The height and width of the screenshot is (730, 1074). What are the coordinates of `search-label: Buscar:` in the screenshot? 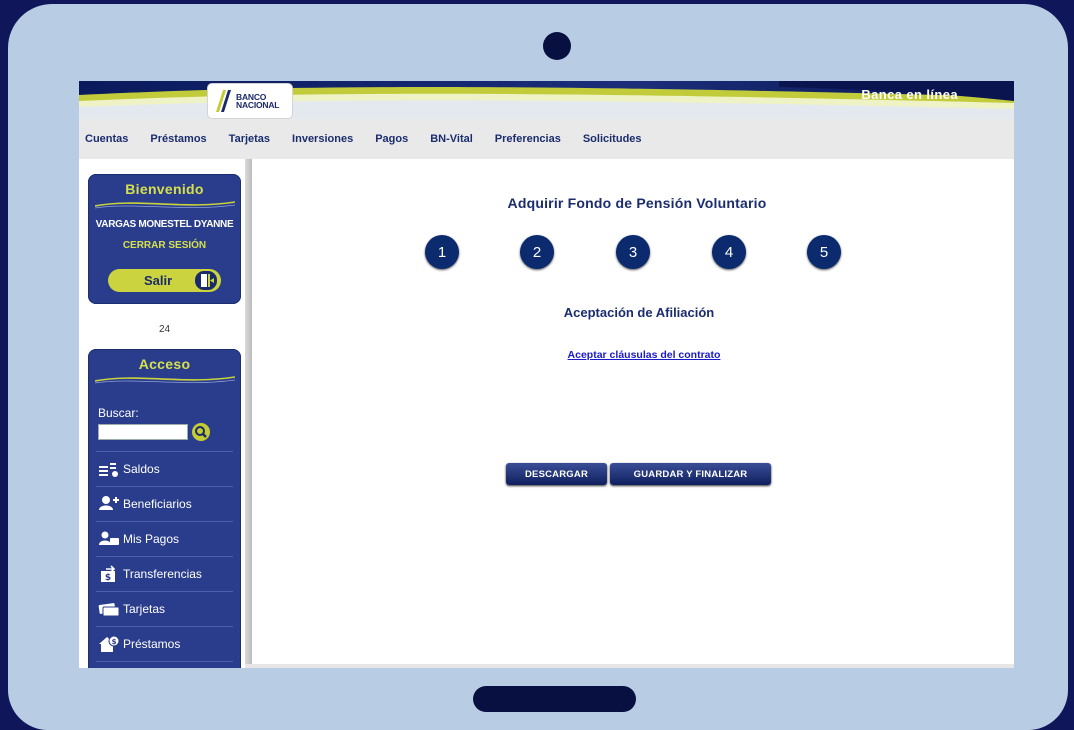 It's located at (118, 413).